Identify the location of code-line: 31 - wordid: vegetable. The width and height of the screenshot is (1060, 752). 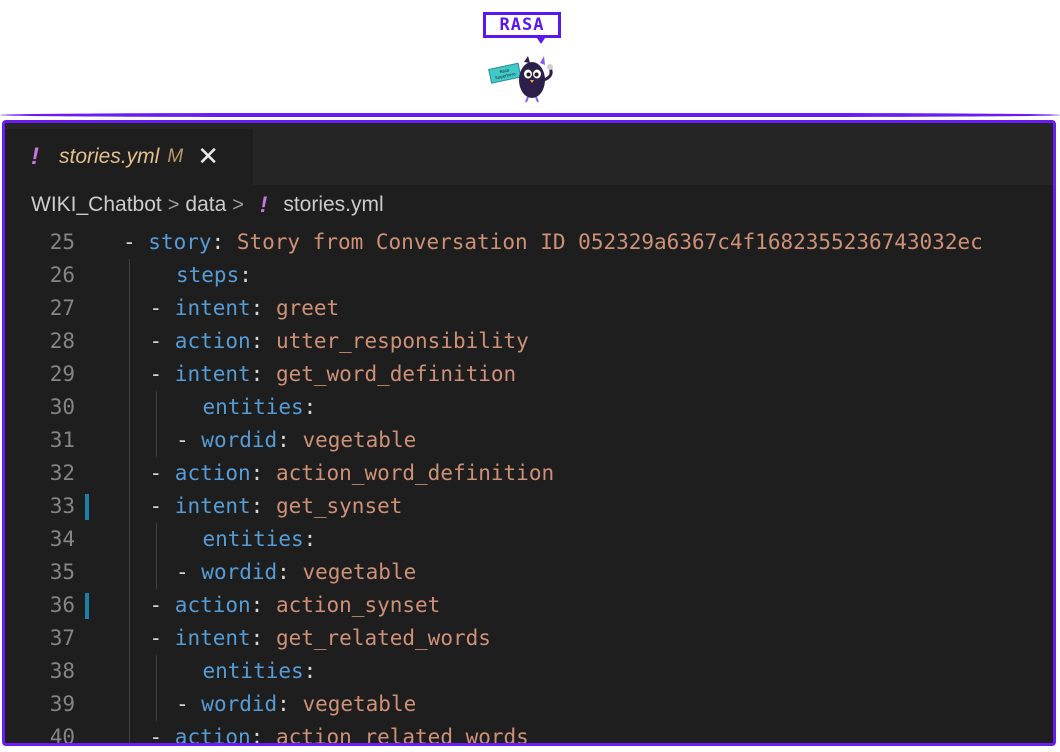
(529, 440).